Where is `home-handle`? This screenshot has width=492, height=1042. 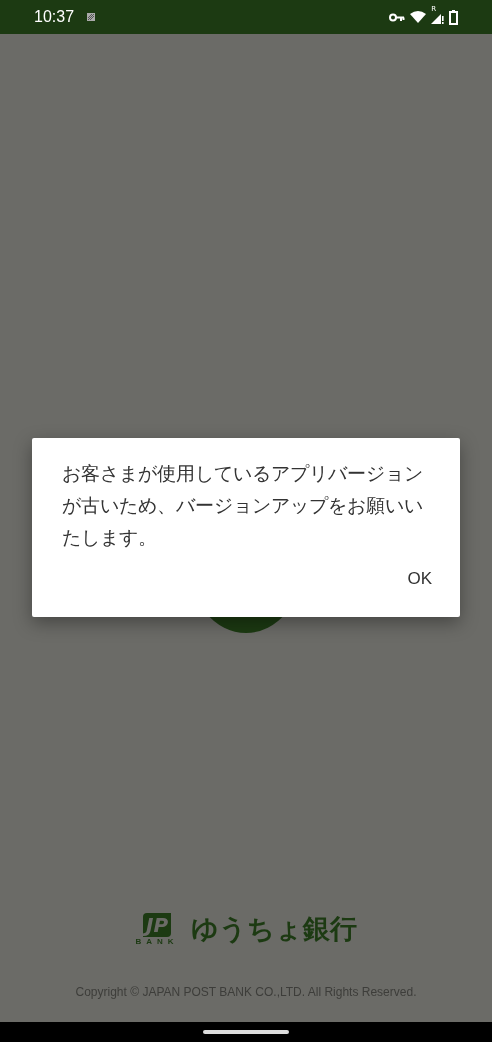 home-handle is located at coordinates (246, 1032).